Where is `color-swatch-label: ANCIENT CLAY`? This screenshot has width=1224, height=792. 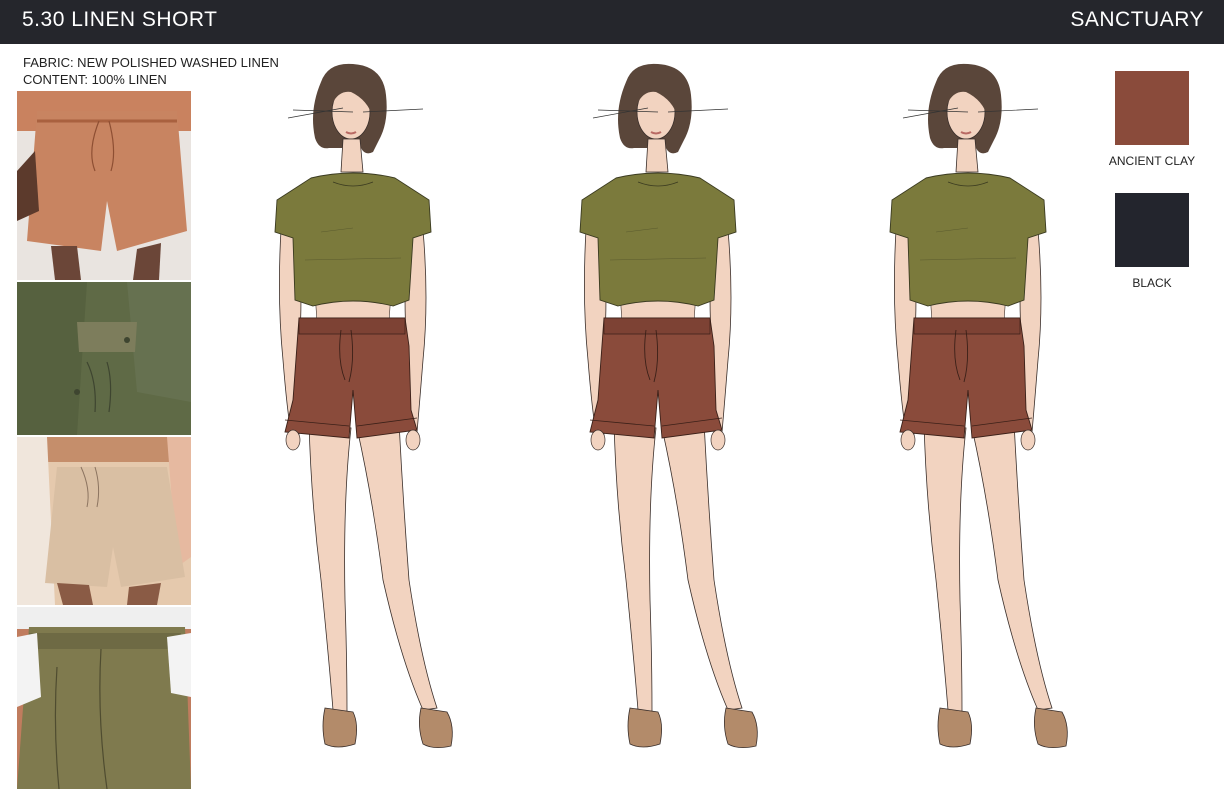
color-swatch-label: ANCIENT CLAY is located at coordinates (1152, 161).